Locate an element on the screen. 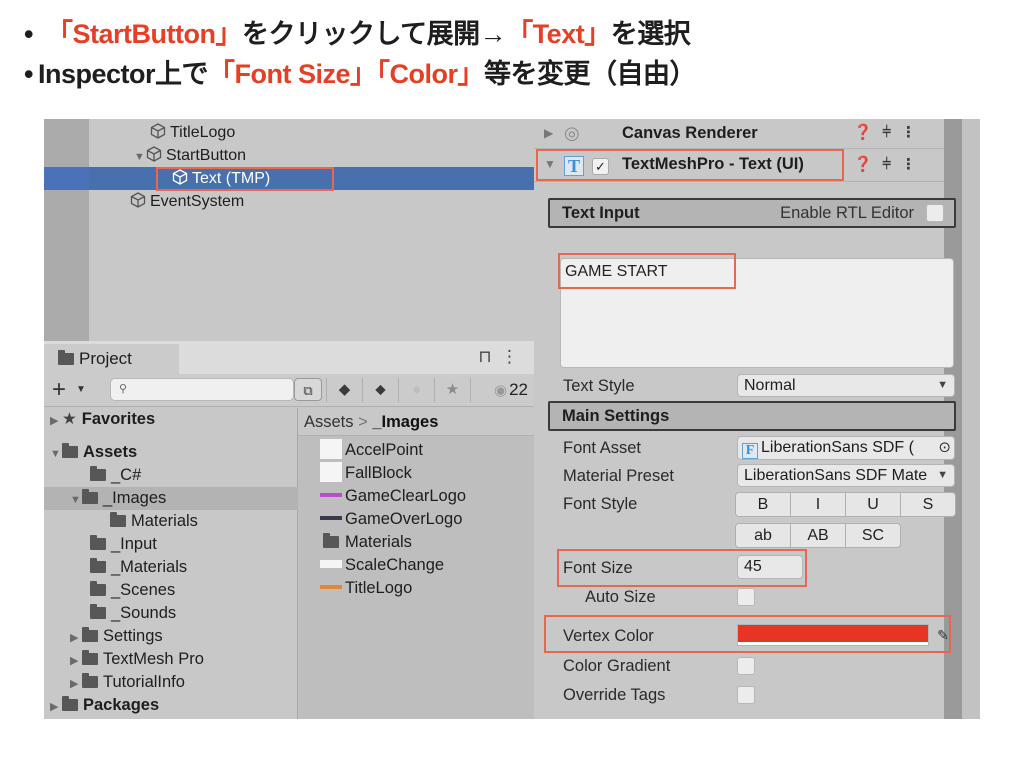 The image size is (1024, 768). font-asset-icon: F is located at coordinates (750, 451).